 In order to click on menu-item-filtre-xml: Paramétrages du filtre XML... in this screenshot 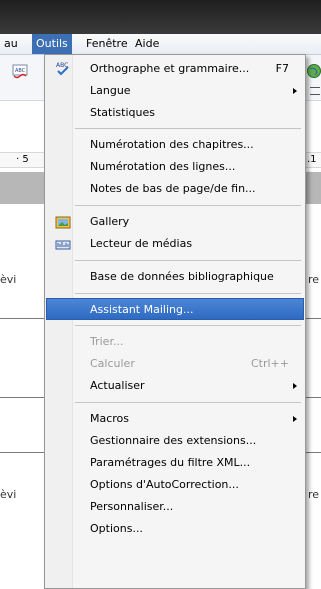, I will do `click(175, 463)`.